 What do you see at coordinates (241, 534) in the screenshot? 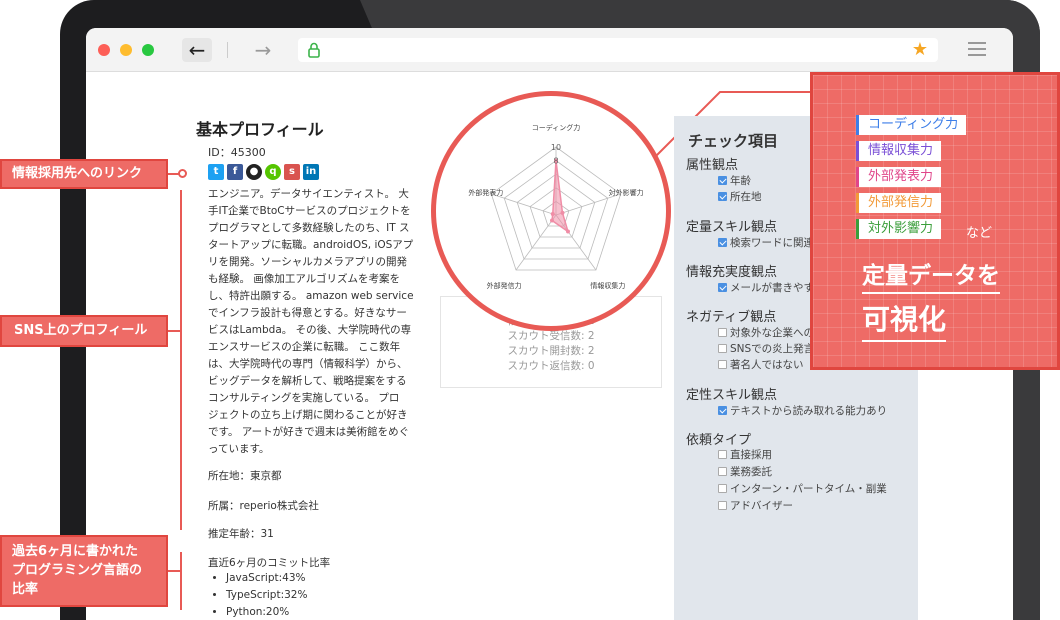
I see `profile-age: 推定年齢：31` at bounding box center [241, 534].